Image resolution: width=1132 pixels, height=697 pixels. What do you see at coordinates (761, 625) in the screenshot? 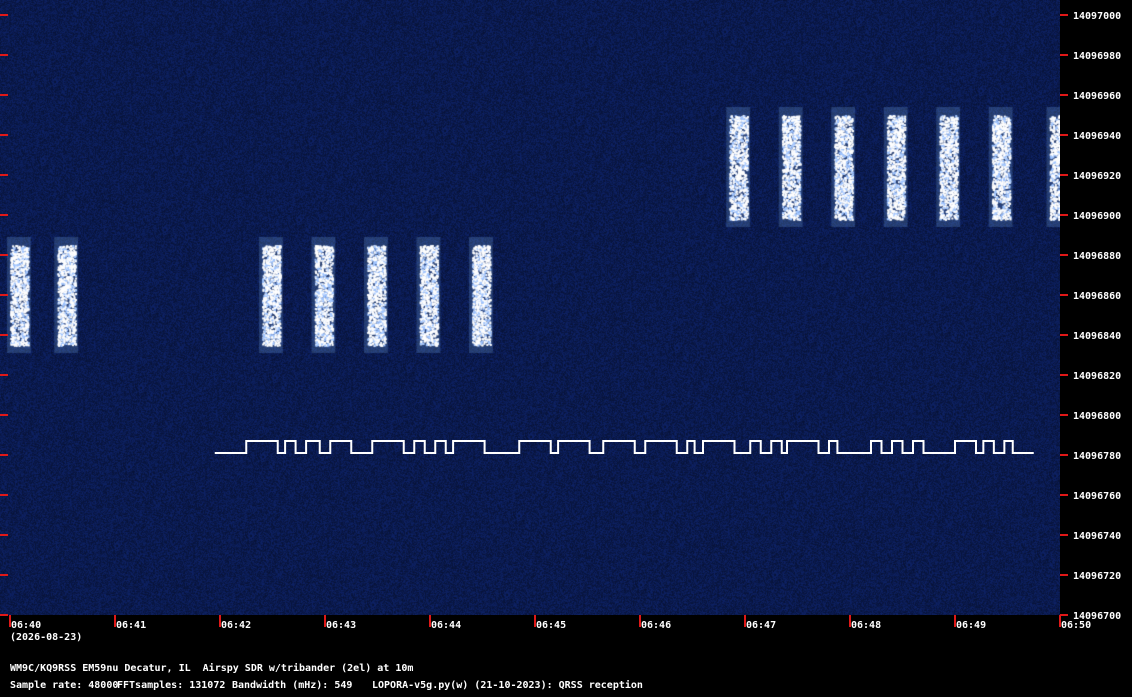
I see `x-tick-label: 06:47` at bounding box center [761, 625].